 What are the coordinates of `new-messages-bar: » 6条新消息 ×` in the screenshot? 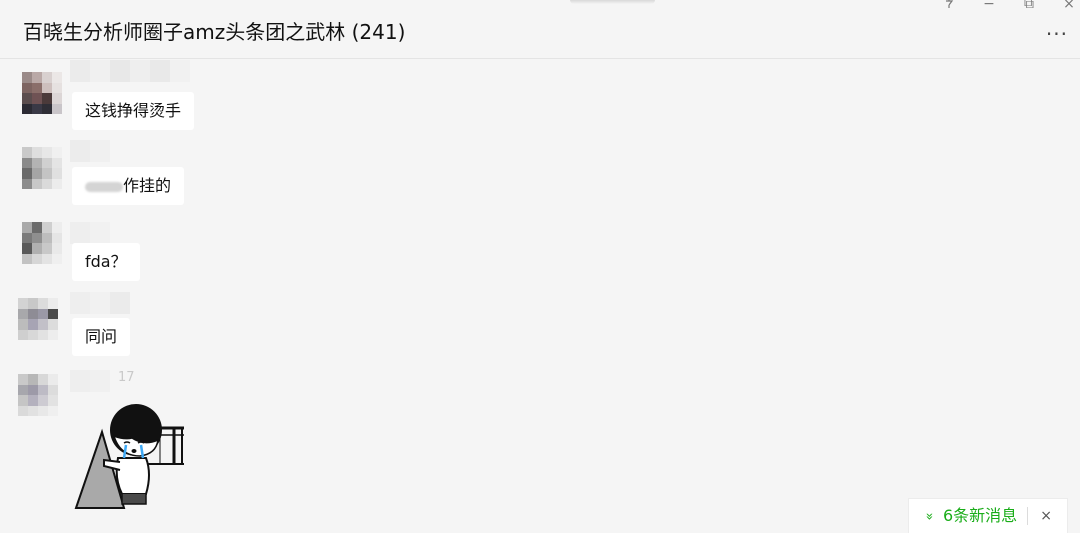 It's located at (988, 515).